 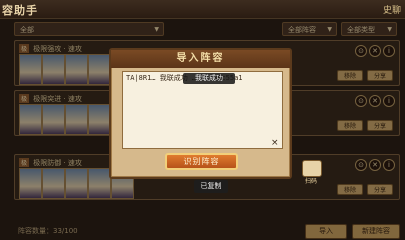 I want to click on scan-button: 扫码, so click(x=311, y=173).